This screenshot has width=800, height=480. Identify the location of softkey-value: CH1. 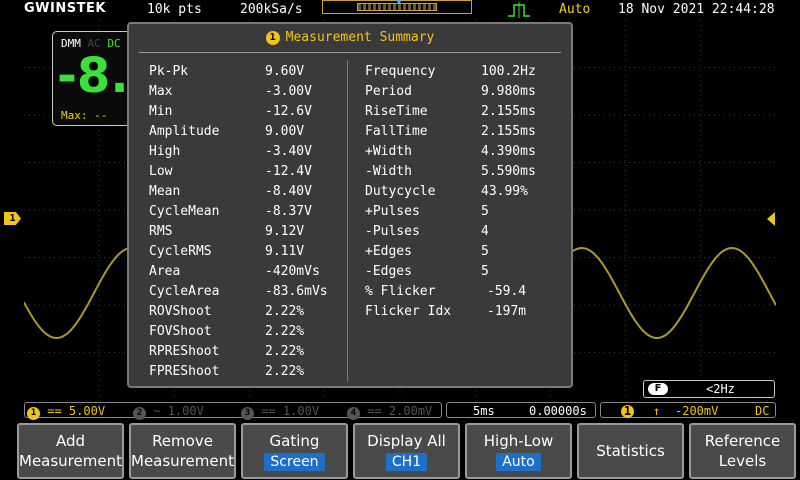
(406, 462).